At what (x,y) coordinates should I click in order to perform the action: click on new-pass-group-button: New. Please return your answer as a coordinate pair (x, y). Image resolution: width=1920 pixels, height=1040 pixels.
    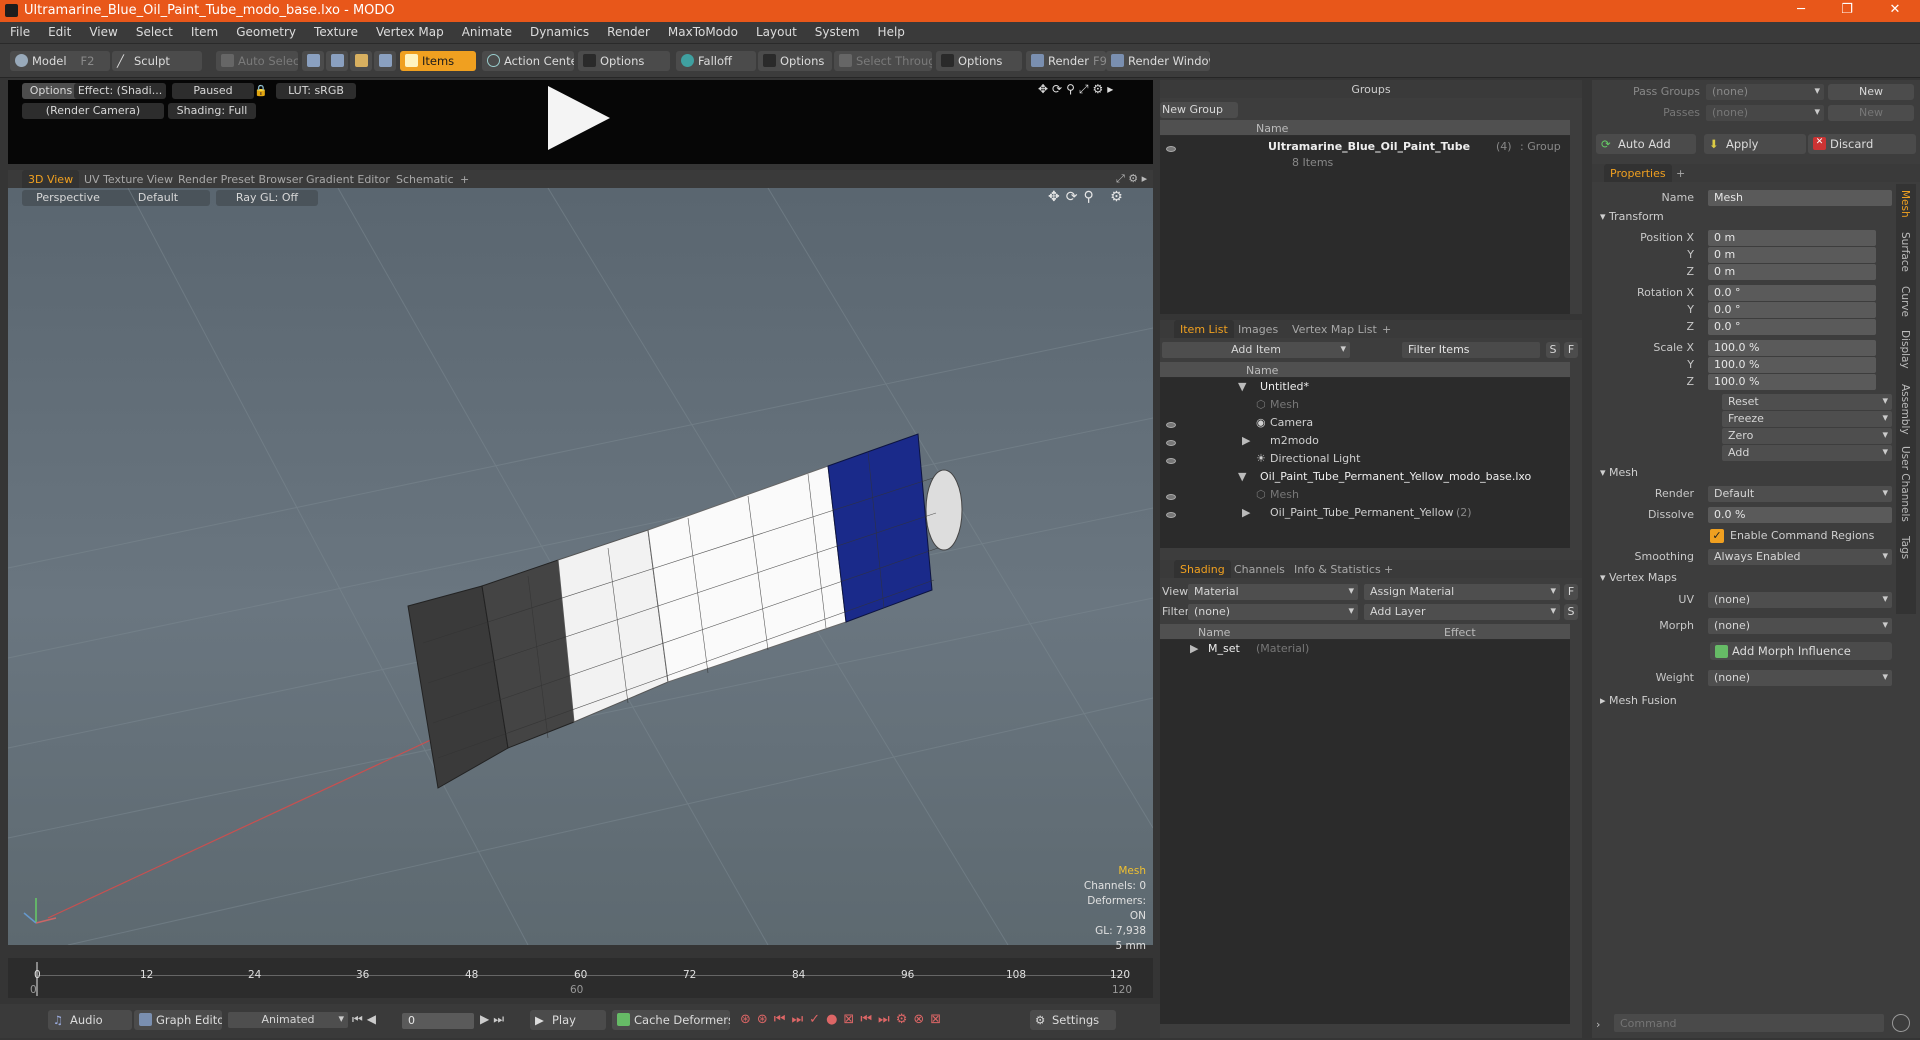
    Looking at the image, I should click on (1871, 92).